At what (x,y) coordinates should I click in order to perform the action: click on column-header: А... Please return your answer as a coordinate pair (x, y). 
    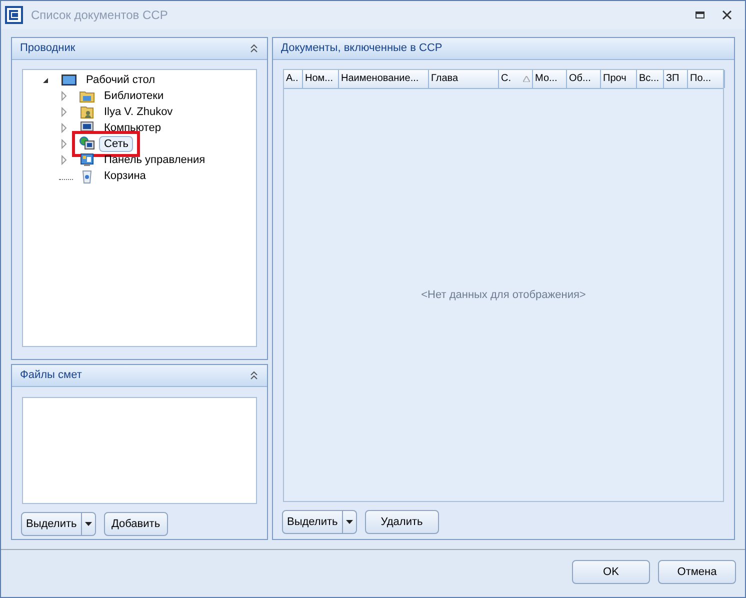
    Looking at the image, I should click on (293, 79).